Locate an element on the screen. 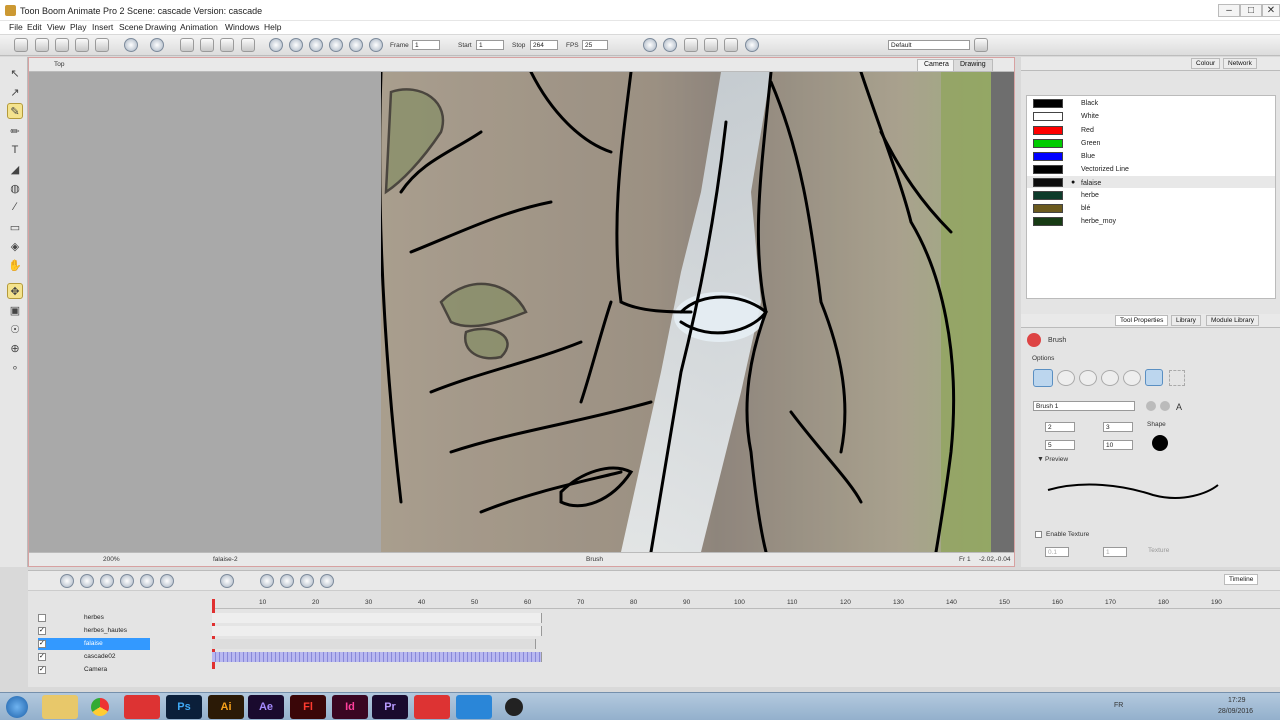  tab-network: Network is located at coordinates (1240, 63).